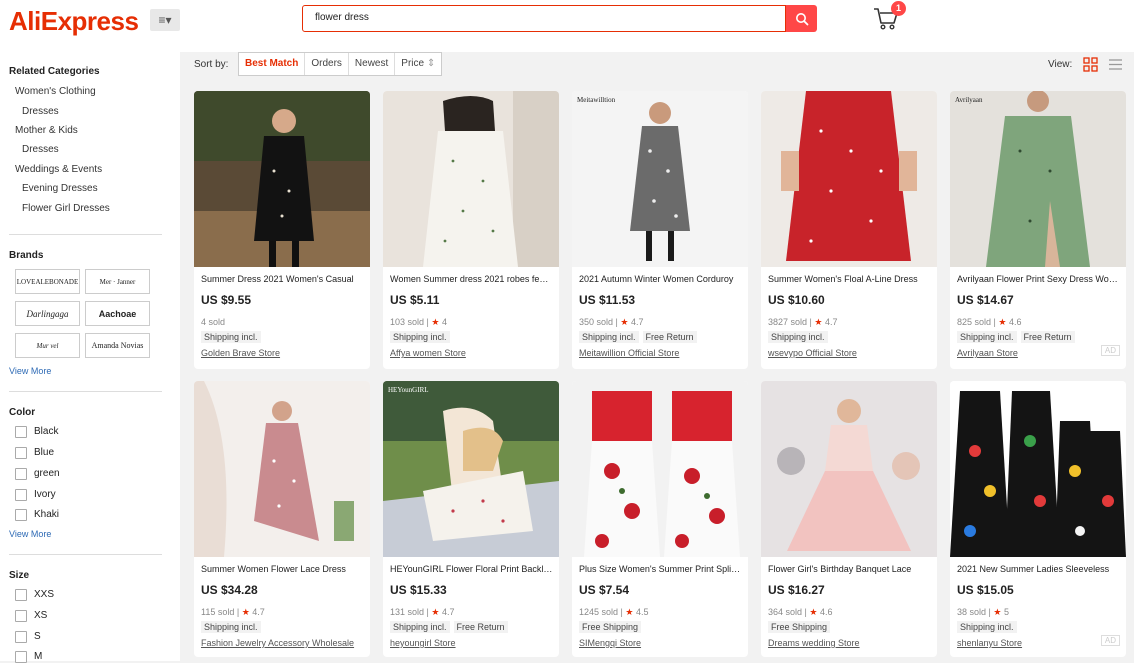  What do you see at coordinates (372, 64) in the screenshot?
I see `sort-newest: Newest` at bounding box center [372, 64].